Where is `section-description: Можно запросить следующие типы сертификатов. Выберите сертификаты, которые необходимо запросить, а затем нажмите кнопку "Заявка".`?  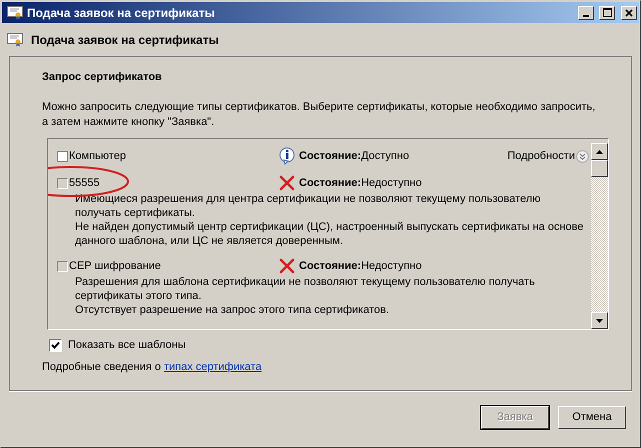
section-description: Можно запросить следующие типы сертификатов. Выберите сертификаты, которые необходимо запросить, а затем нажмите кнопку "Заявка". is located at coordinates (319, 115).